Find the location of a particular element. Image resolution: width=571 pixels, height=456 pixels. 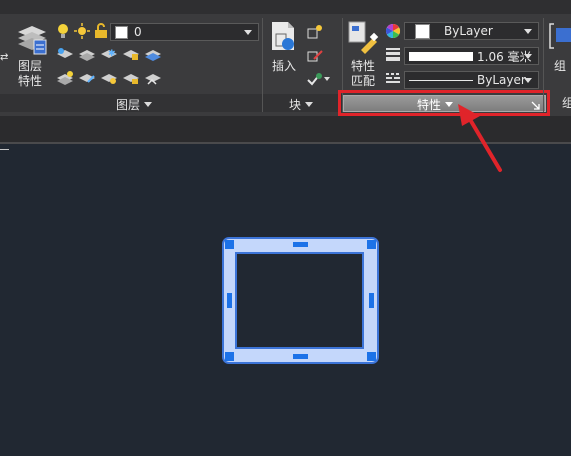

layers-panel-title-text: 图层 is located at coordinates (128, 104).